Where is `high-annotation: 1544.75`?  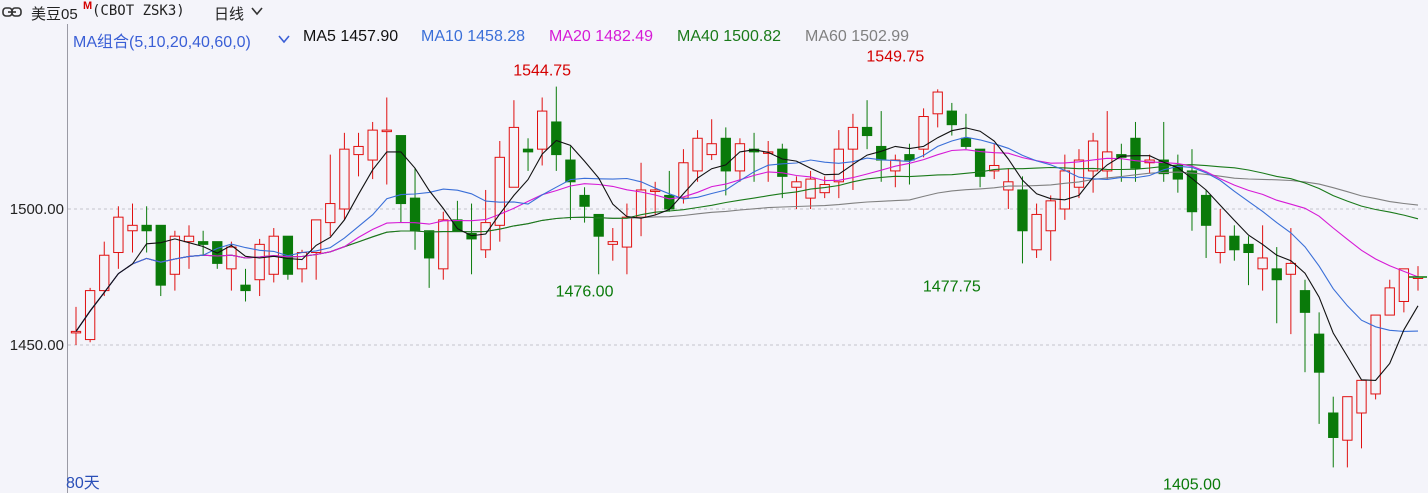
high-annotation: 1544.75 is located at coordinates (542, 70).